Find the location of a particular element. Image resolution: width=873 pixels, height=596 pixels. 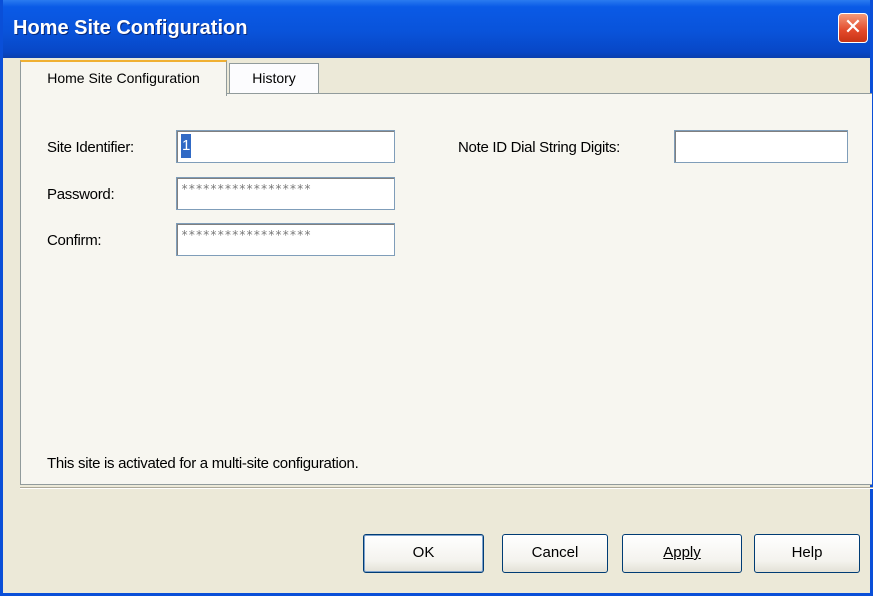

title-bar: Home Site Configuration ✕ is located at coordinates (436, 29).